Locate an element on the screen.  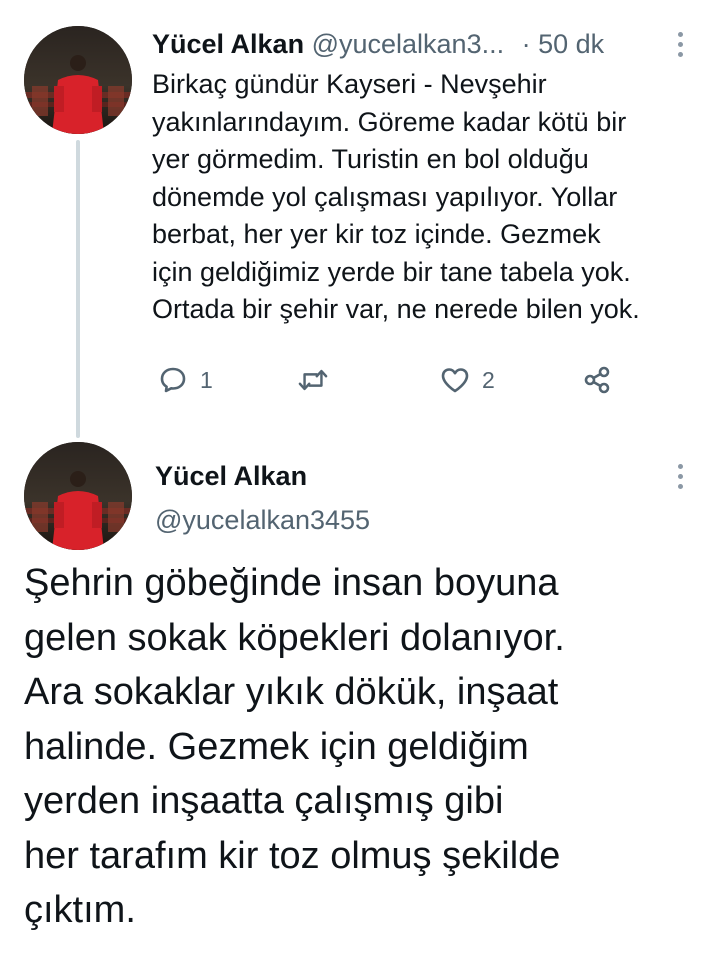
like-icon is located at coordinates (455, 380).